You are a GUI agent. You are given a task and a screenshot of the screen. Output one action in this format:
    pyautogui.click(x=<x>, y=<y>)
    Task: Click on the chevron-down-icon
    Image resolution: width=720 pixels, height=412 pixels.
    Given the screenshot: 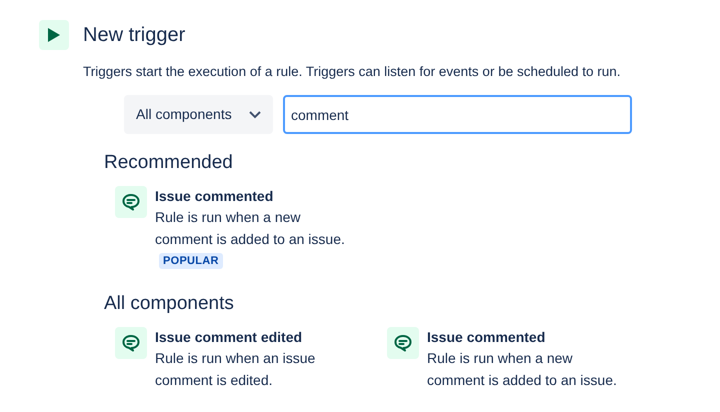 What is the action you would take?
    pyautogui.click(x=255, y=114)
    